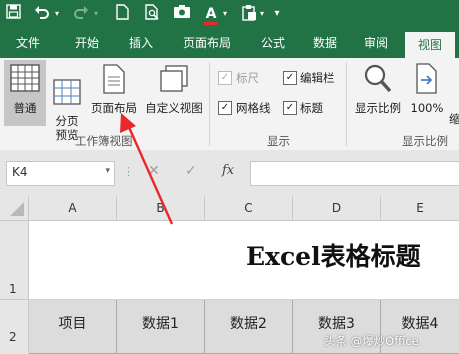 This screenshot has width=459, height=354. I want to click on name-box-dropdown-icon: ▾, so click(107, 171).